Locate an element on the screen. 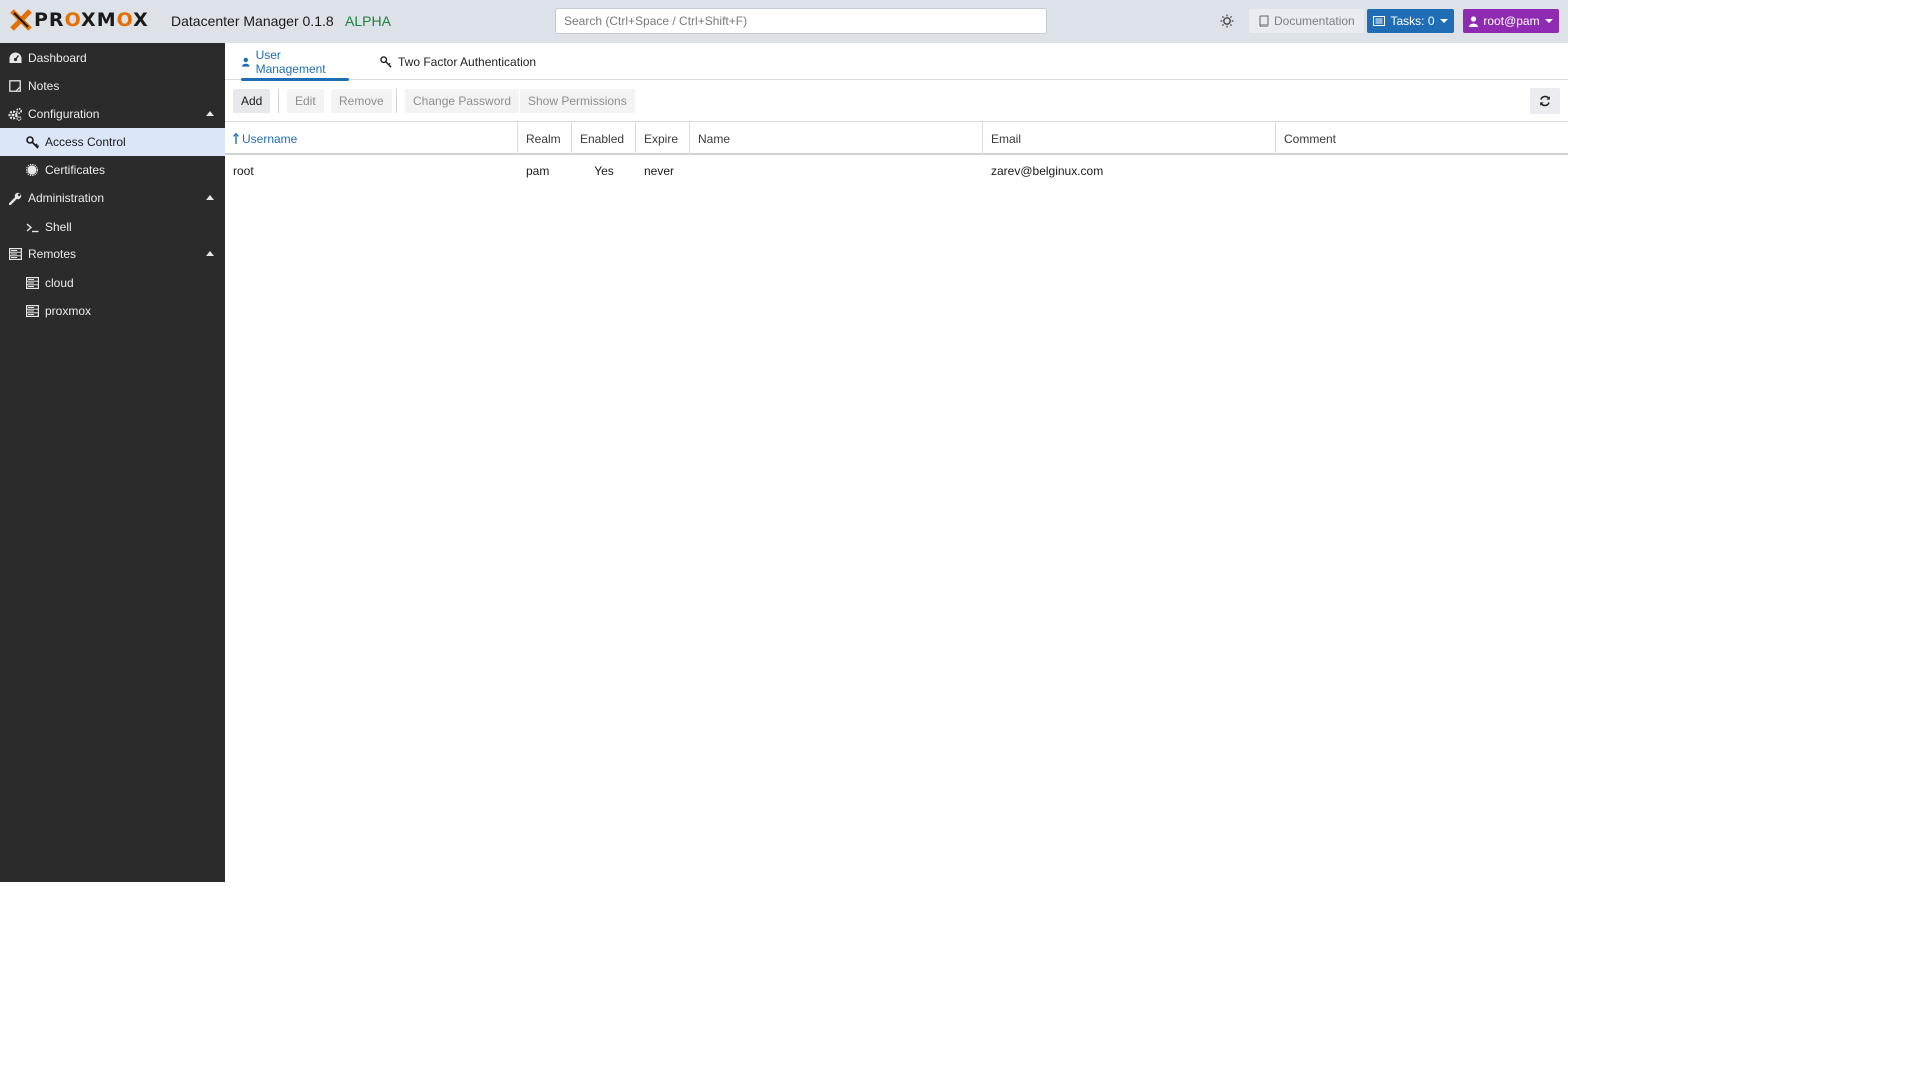 This screenshot has height=1080, width=1920. user-label: root@pam is located at coordinates (1511, 21).